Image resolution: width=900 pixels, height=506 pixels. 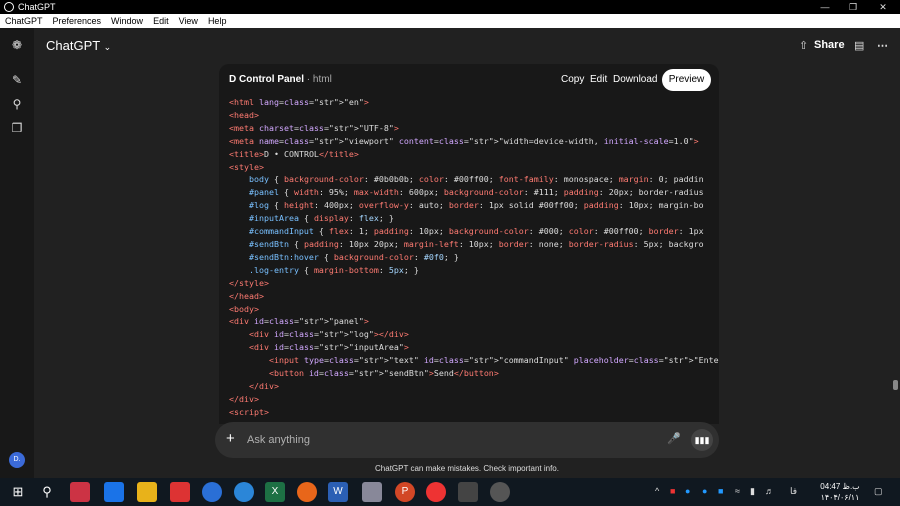 I want to click on chevron-up-icon: ^, so click(x=657, y=491).